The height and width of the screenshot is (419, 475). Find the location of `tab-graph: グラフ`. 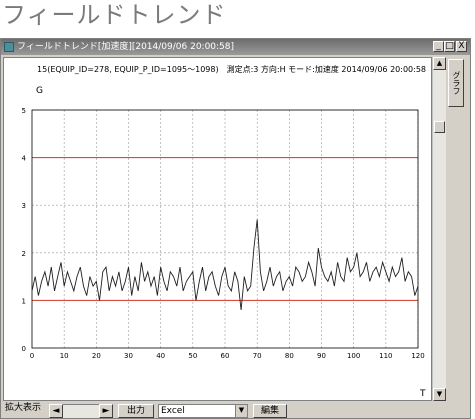

tab-graph: グラフ is located at coordinates (456, 83).